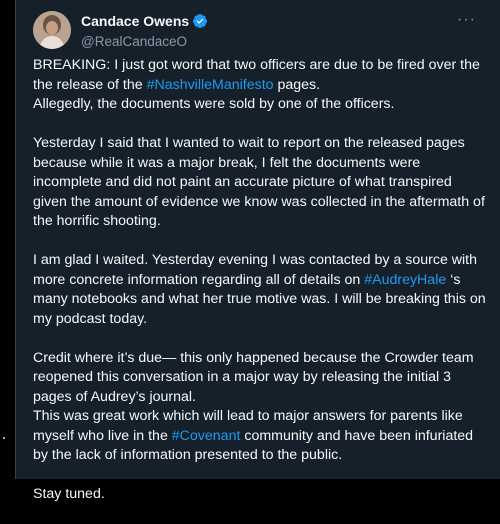 Image resolution: width=500 pixels, height=524 pixels. What do you see at coordinates (210, 85) in the screenshot?
I see `hashtag-link: #NashvilleManifesto` at bounding box center [210, 85].